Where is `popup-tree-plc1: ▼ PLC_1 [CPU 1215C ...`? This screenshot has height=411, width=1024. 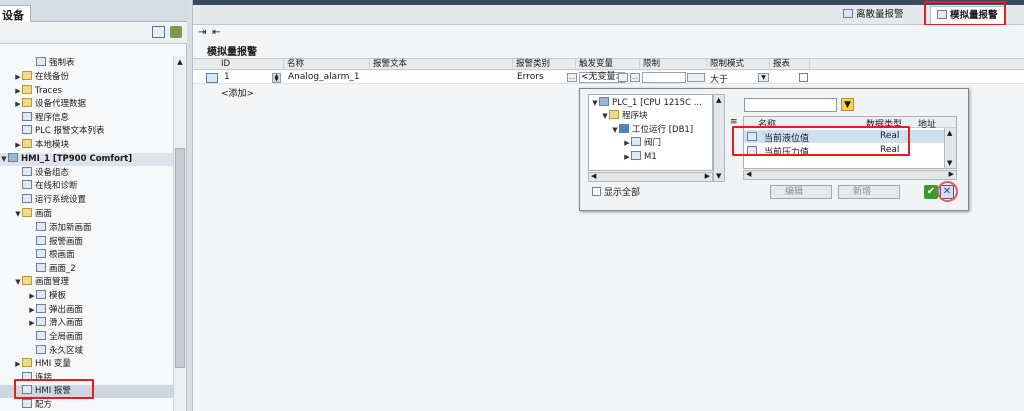 popup-tree-plc1: ▼ PLC_1 [CPU 1215C ... is located at coordinates (646, 103).